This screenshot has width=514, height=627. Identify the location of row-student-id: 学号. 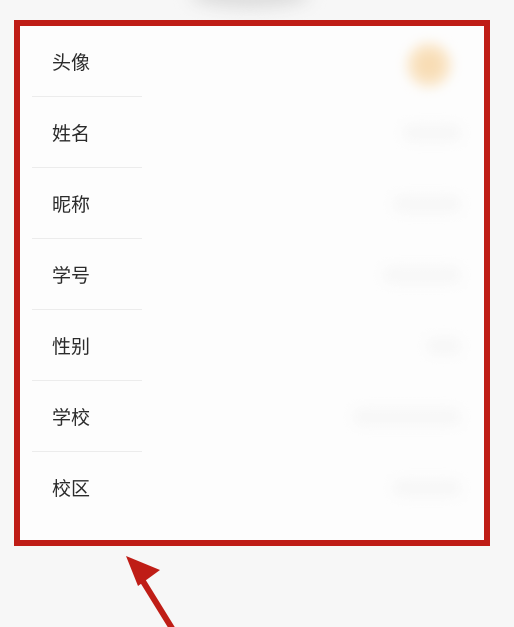
(252, 274).